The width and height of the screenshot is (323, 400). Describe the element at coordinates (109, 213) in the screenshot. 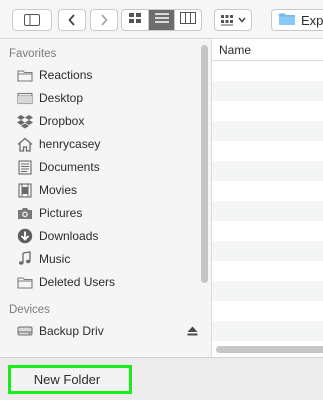

I see `sidebar-item-pictures: Pictures` at that location.